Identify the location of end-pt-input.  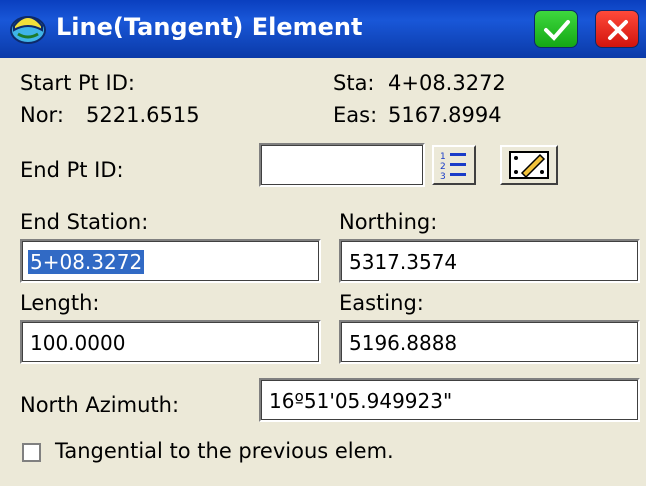
(342, 165).